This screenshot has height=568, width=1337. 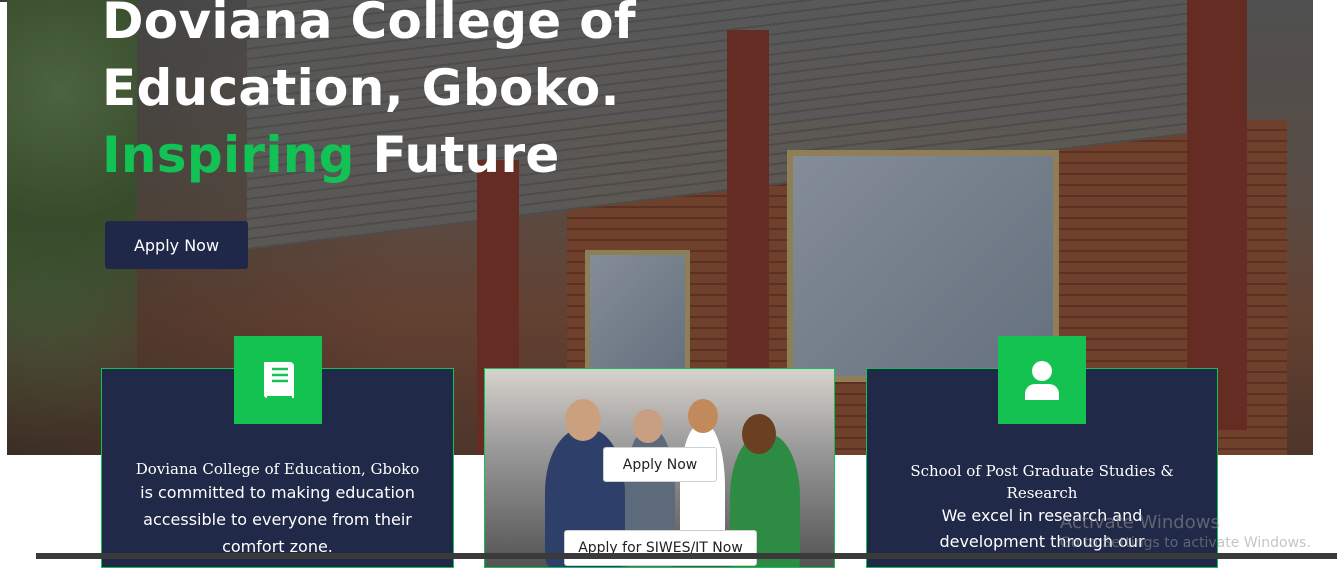 I want to click on hero-title-line-2: Education, Gboko., so click(x=361, y=88).